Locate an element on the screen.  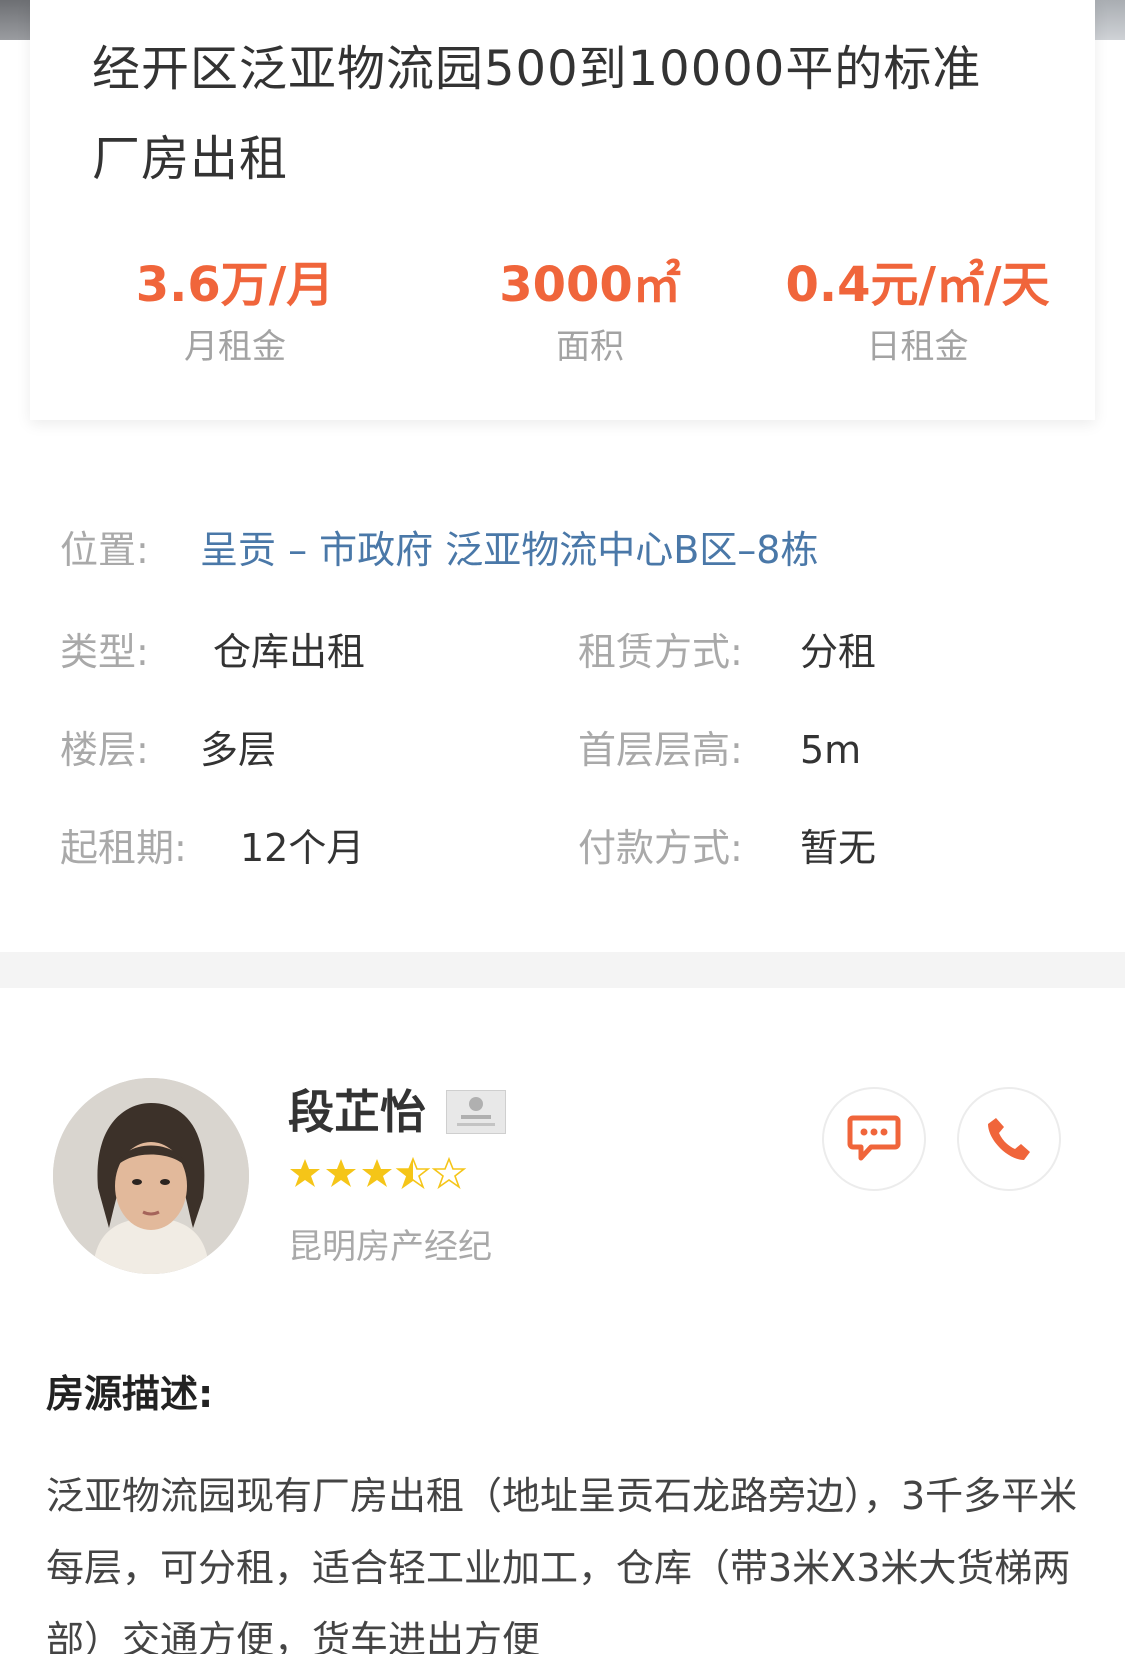
detail-row: 类型: 仓库出租 租赁方式: 分租 is located at coordinates (562, 652).